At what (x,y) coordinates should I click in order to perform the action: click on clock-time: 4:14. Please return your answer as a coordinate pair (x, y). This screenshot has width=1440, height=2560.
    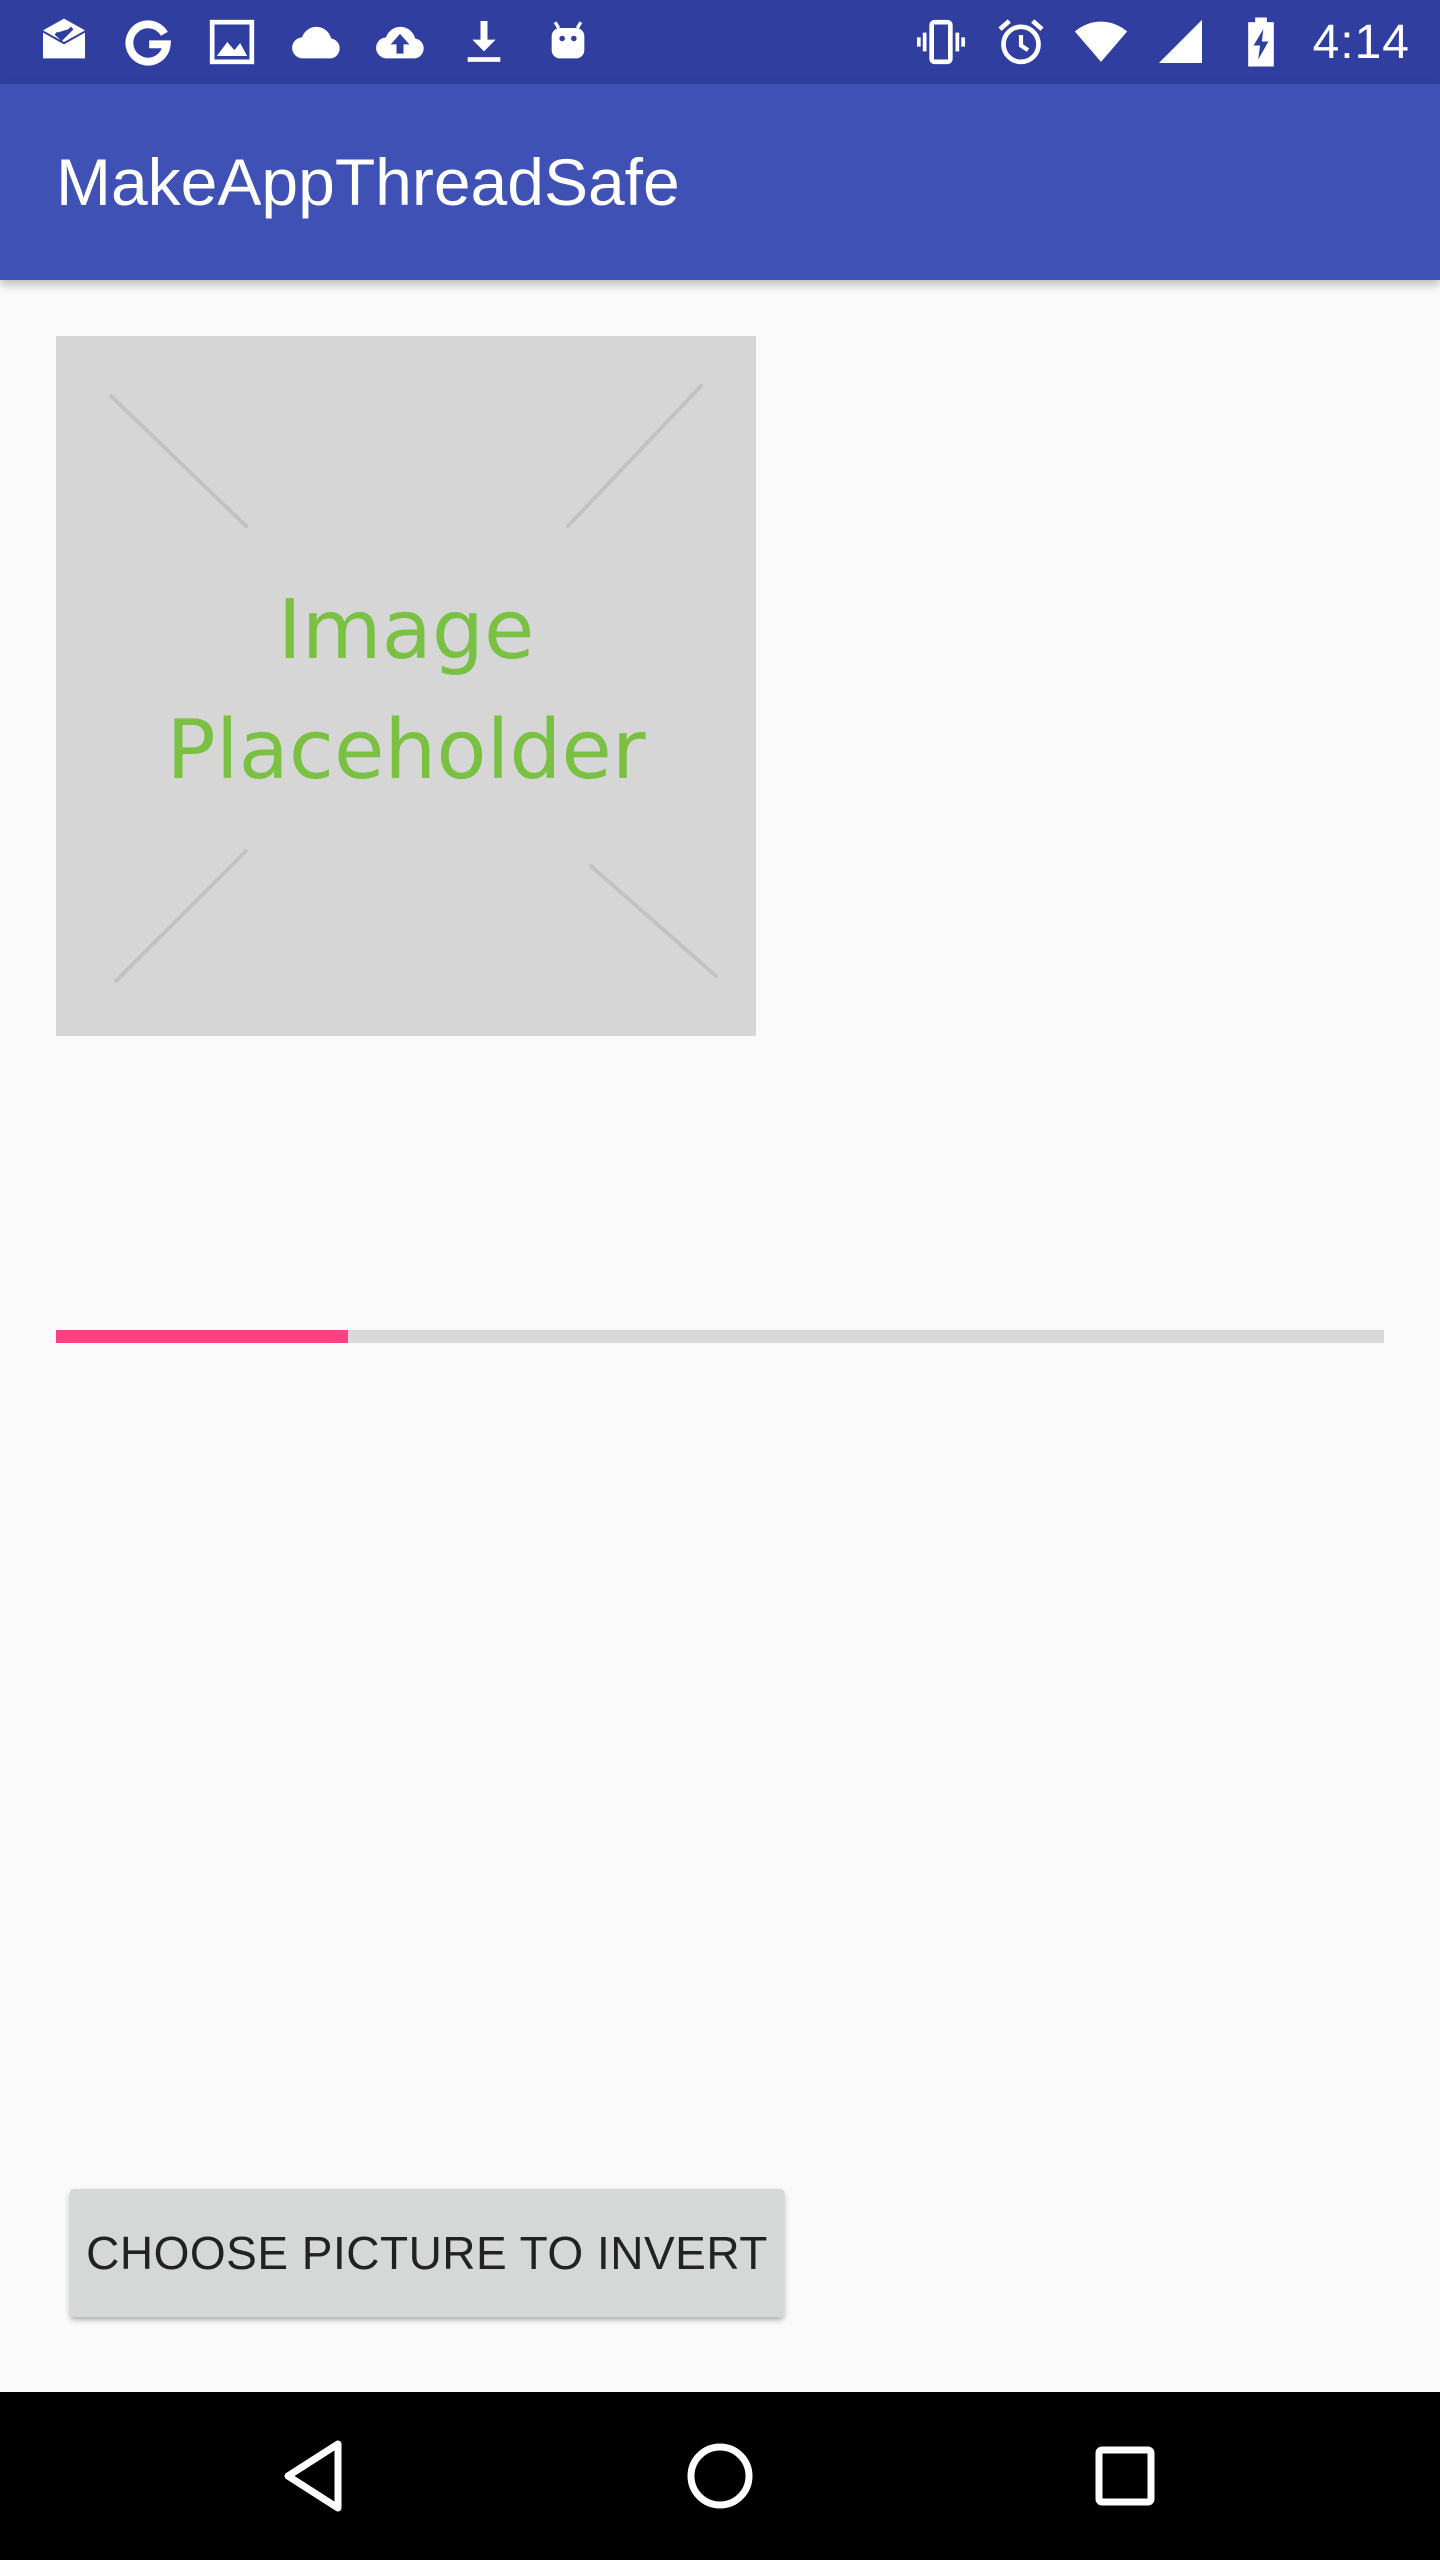
    Looking at the image, I should click on (1361, 42).